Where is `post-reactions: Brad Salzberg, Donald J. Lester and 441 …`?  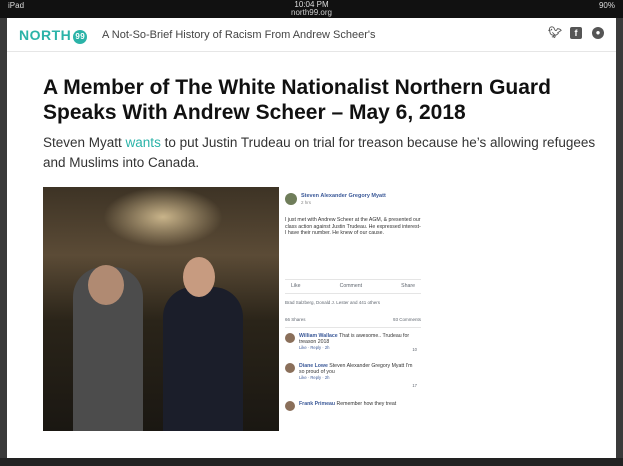 post-reactions: Brad Salzberg, Donald J. Lester and 441 … is located at coordinates (333, 302).